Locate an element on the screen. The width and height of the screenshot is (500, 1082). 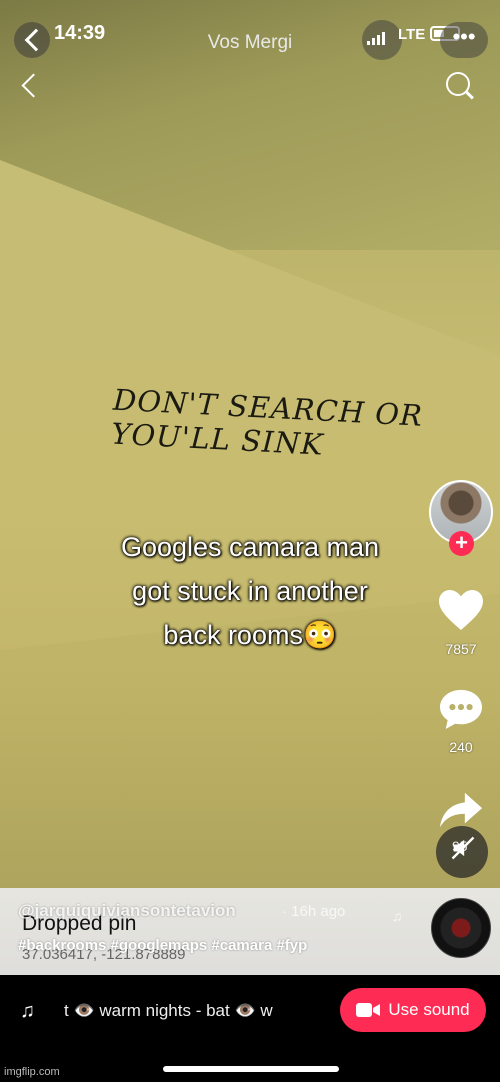
use-sound-button: Use sound is located at coordinates (413, 1010).